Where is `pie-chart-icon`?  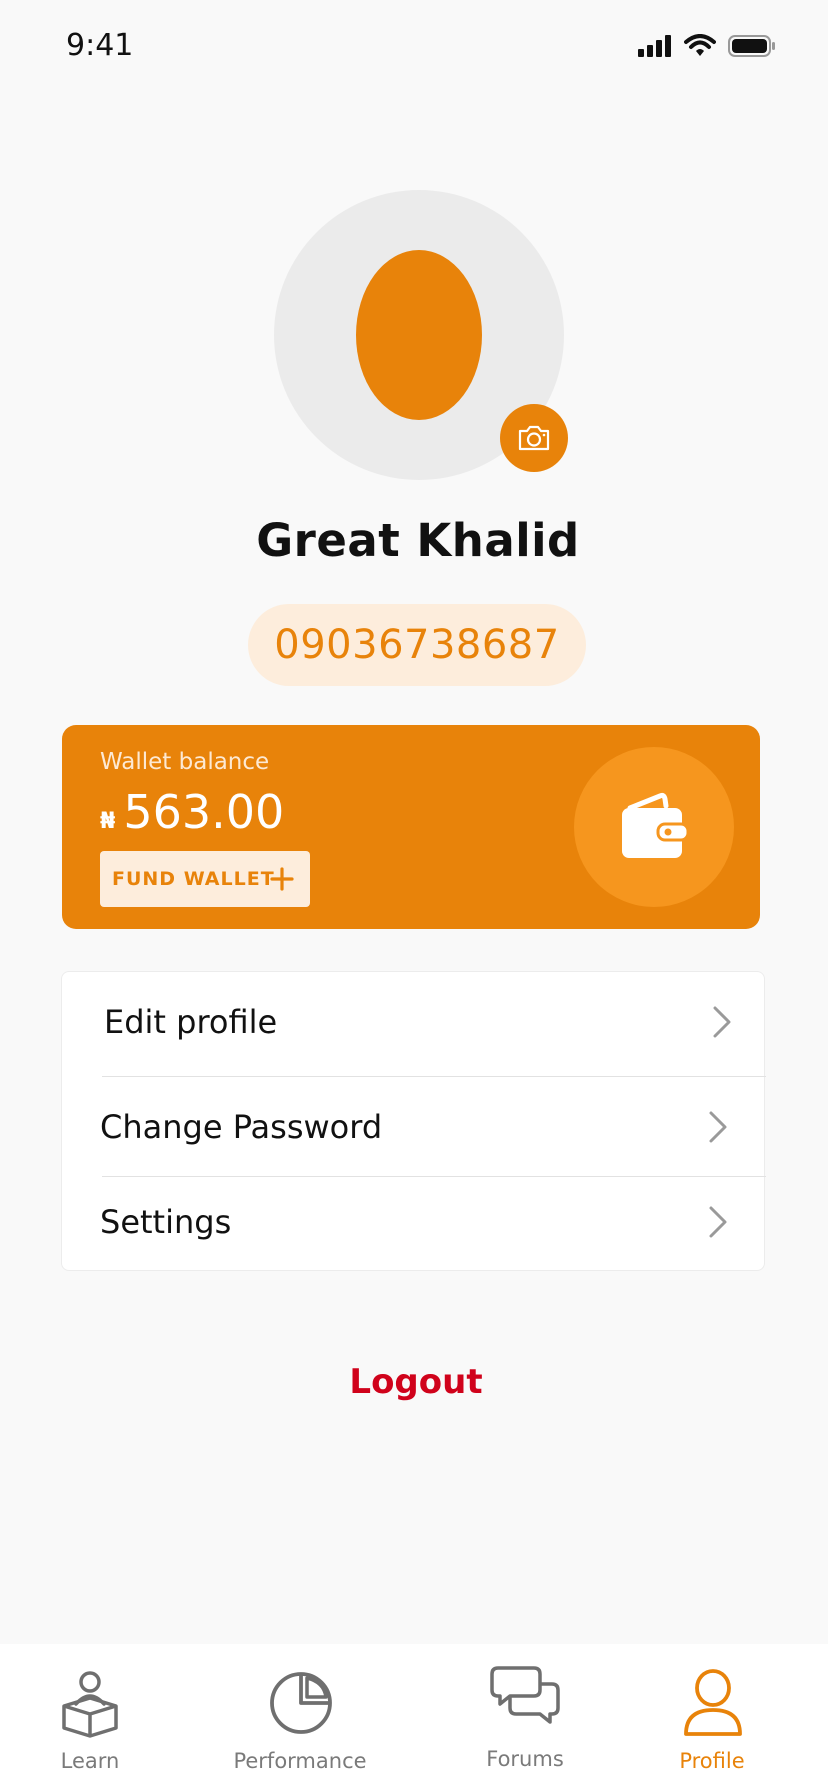 pie-chart-icon is located at coordinates (301, 1703).